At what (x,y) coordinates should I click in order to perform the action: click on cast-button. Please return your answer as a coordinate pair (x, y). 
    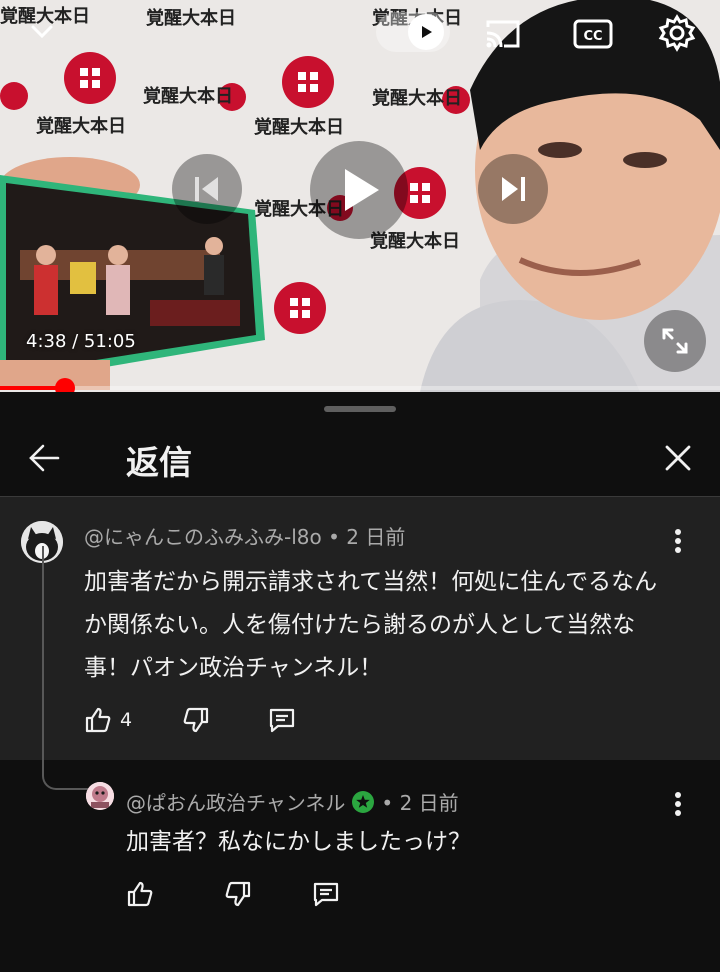
    Looking at the image, I should click on (503, 34).